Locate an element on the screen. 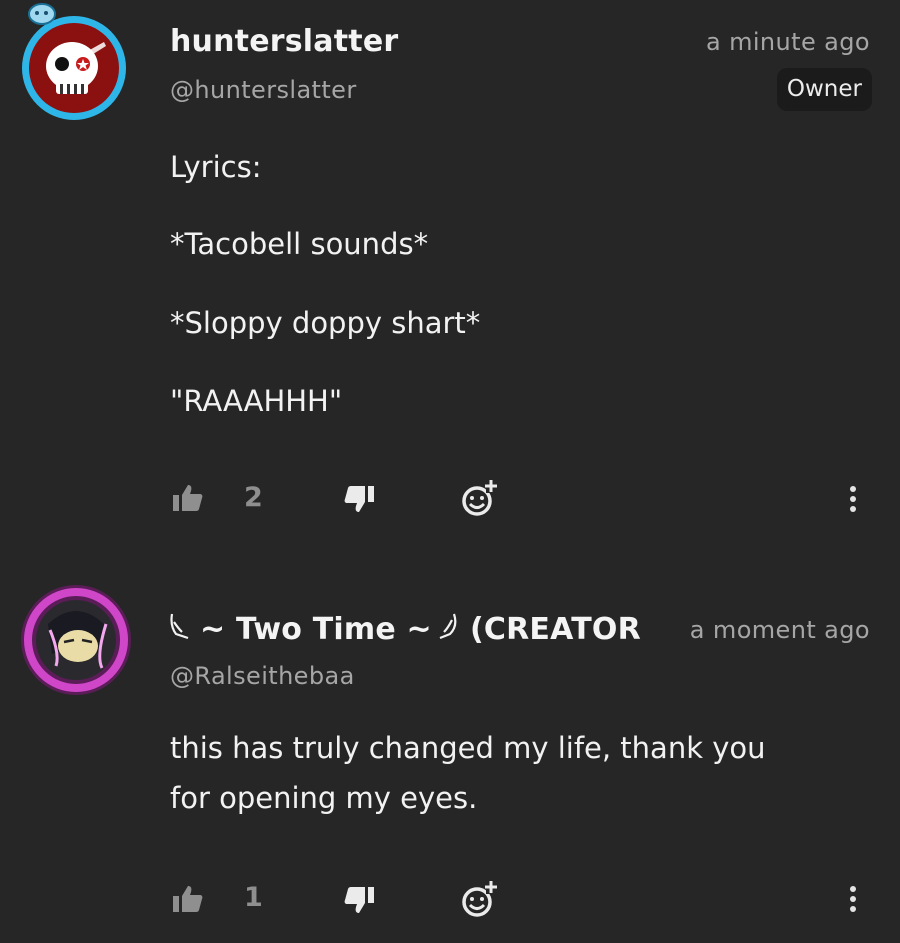 This screenshot has height=943, width=900. comment-text-line: *Tacobell sounds* is located at coordinates (299, 244).